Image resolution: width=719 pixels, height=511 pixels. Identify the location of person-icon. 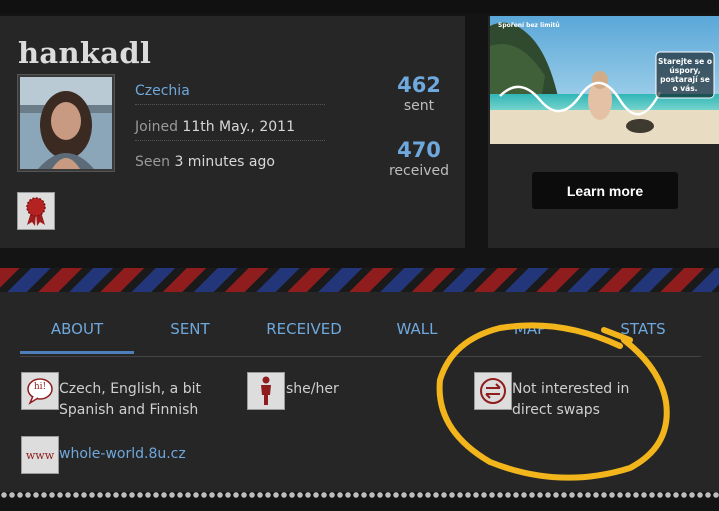
(266, 391).